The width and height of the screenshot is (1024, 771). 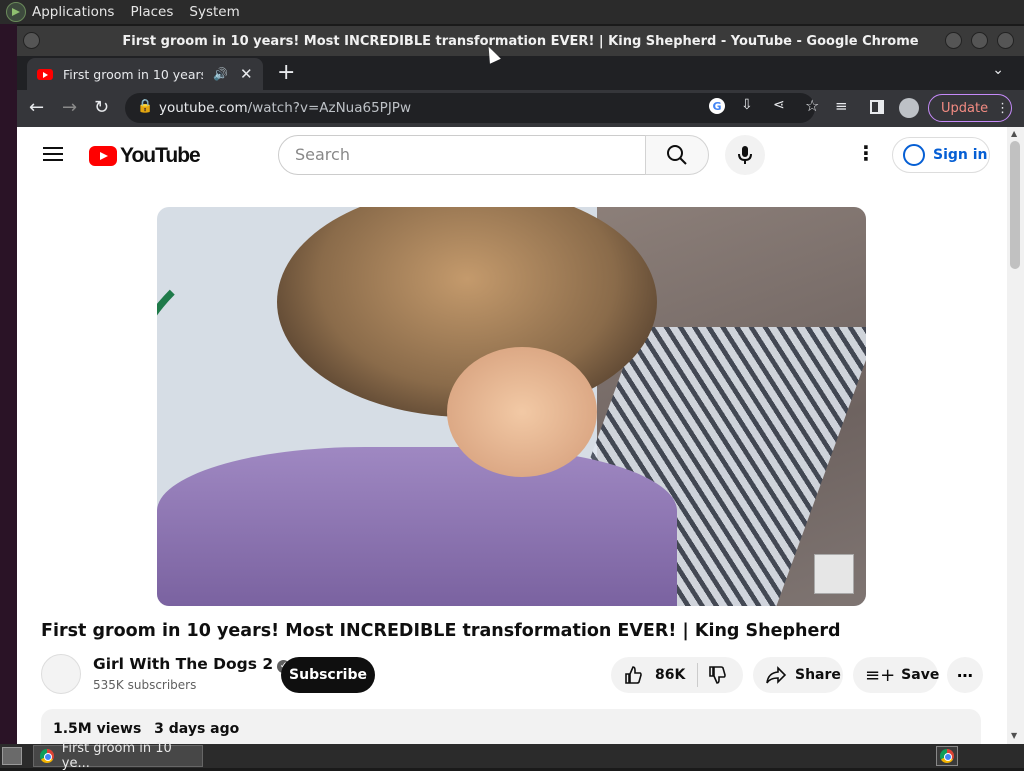 What do you see at coordinates (103, 156) in the screenshot?
I see `youtube-play-logo-icon` at bounding box center [103, 156].